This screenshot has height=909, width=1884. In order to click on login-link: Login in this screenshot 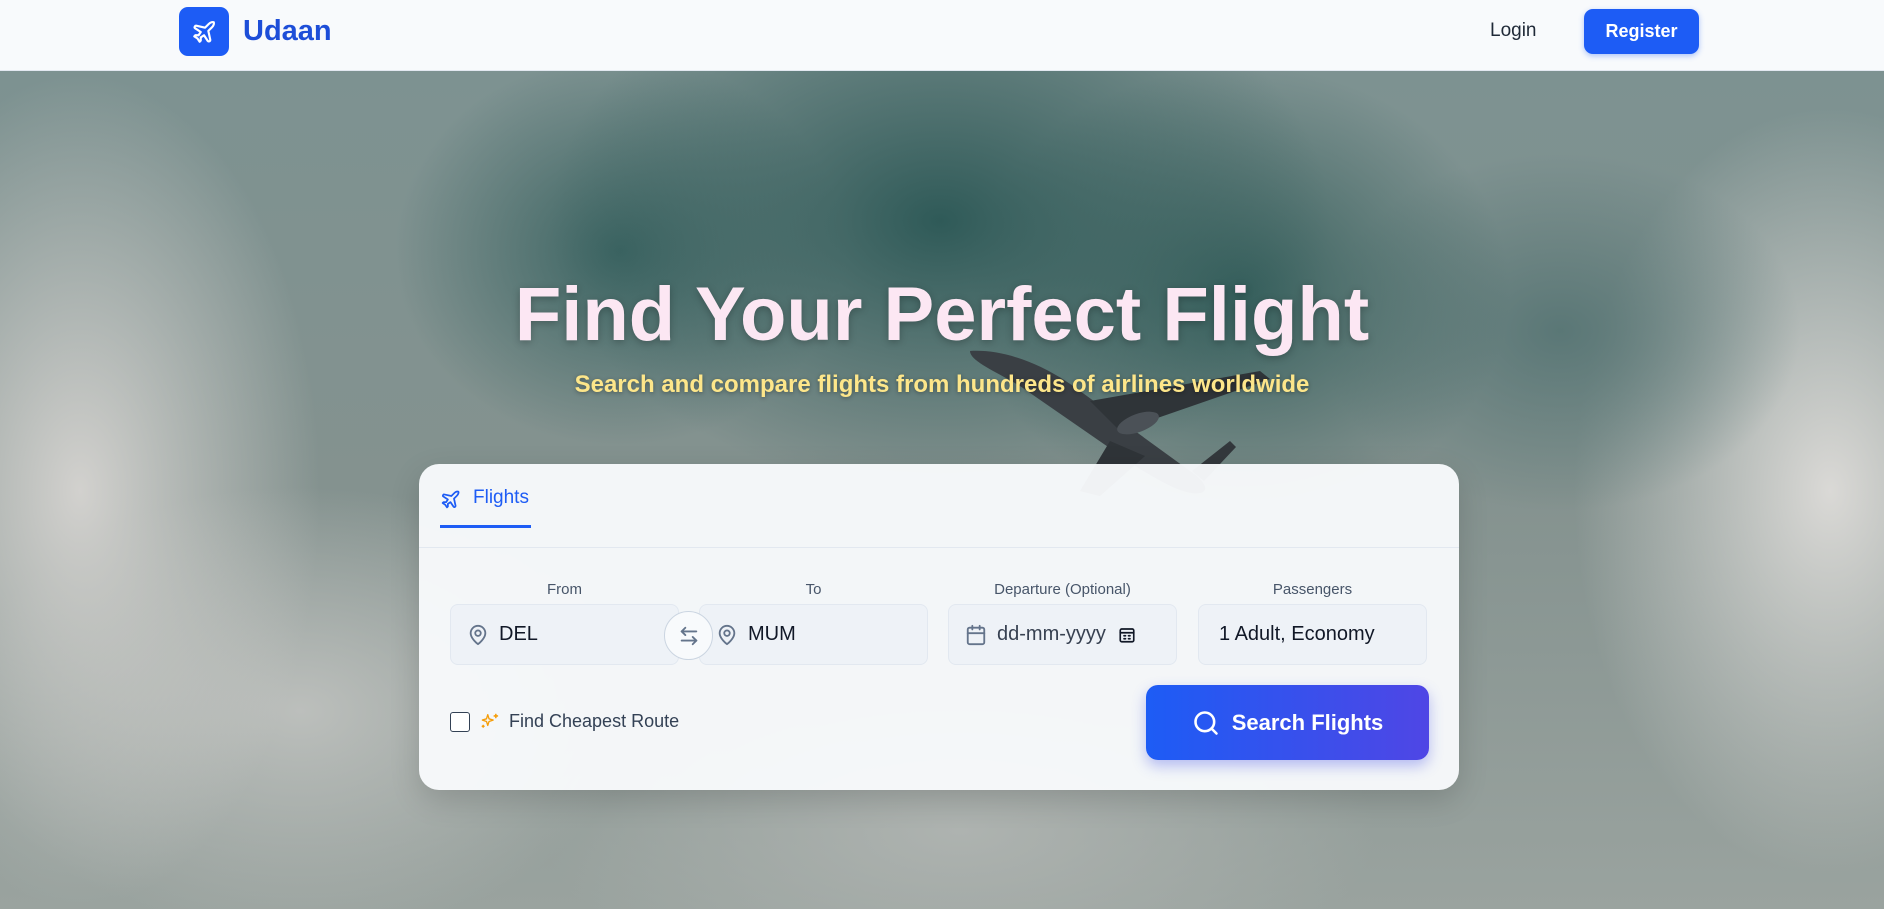, I will do `click(1513, 31)`.